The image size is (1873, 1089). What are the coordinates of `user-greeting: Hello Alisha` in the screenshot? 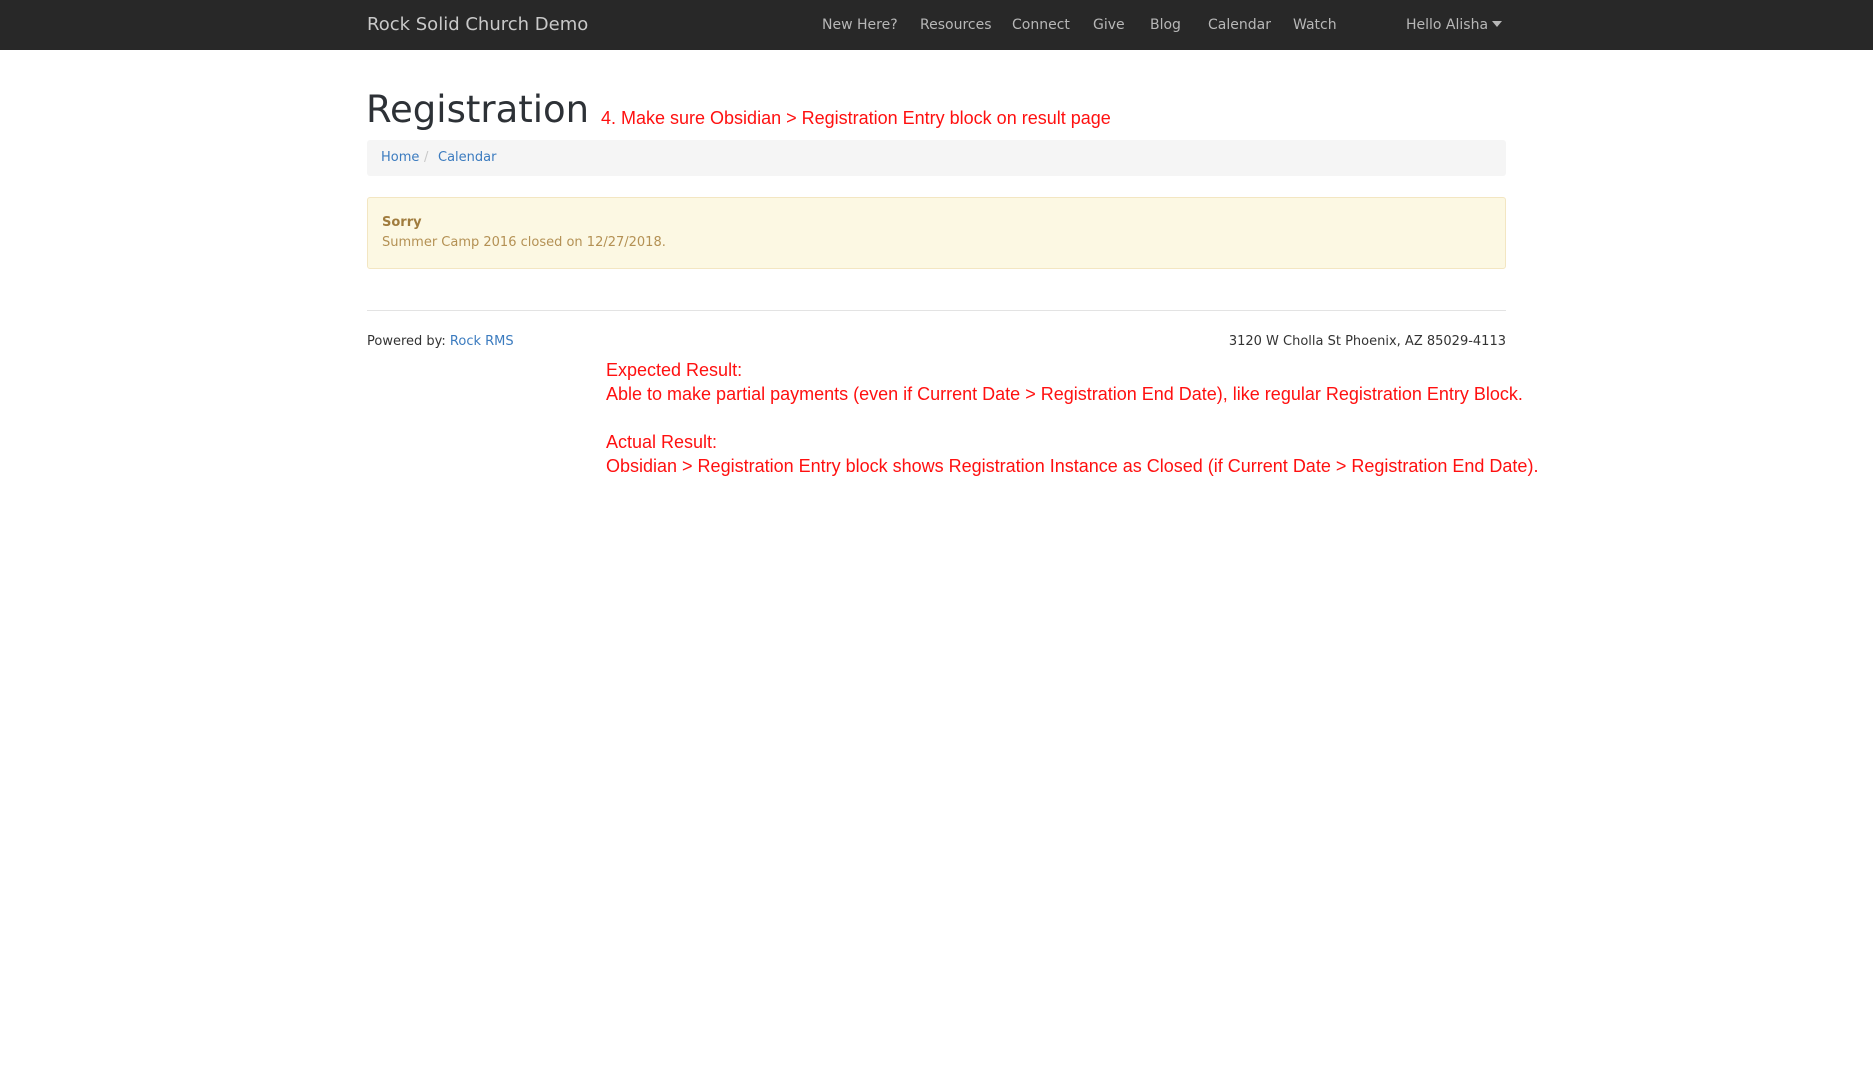 It's located at (1447, 25).